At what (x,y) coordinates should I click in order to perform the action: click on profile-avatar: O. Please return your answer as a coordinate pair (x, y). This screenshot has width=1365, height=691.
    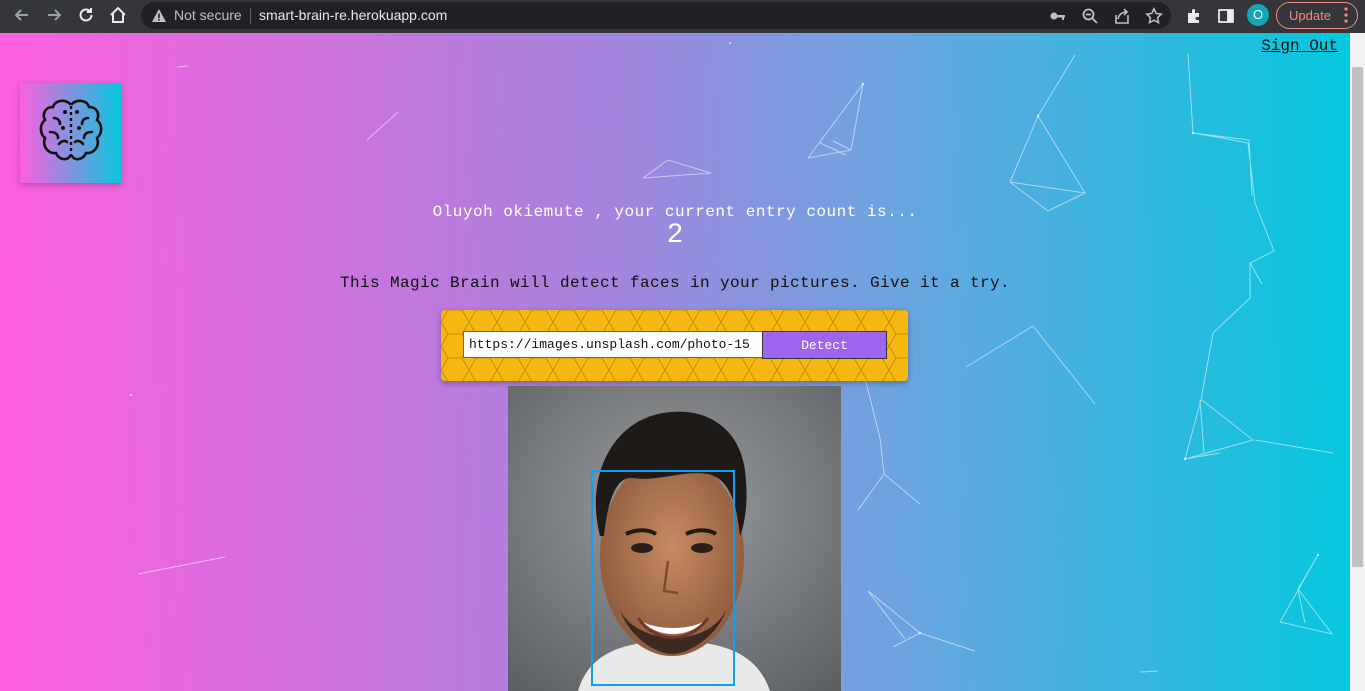
    Looking at the image, I should click on (1258, 15).